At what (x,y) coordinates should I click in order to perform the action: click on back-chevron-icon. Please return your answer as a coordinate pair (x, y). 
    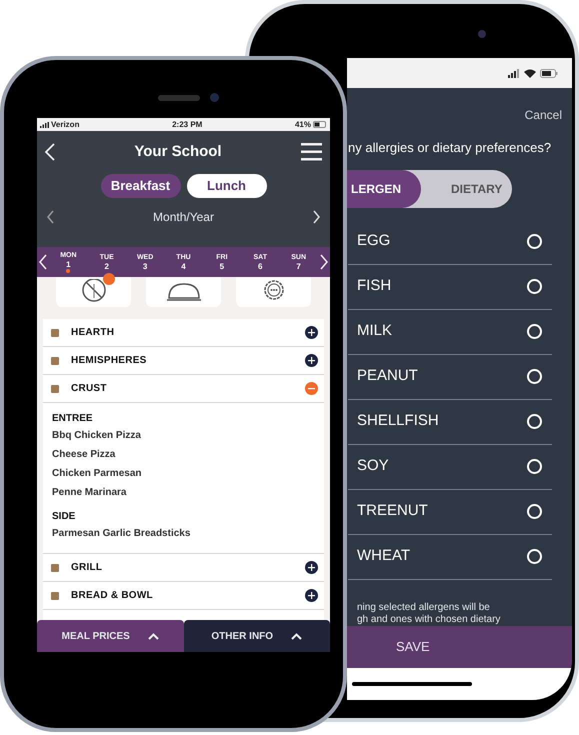
    Looking at the image, I should click on (50, 152).